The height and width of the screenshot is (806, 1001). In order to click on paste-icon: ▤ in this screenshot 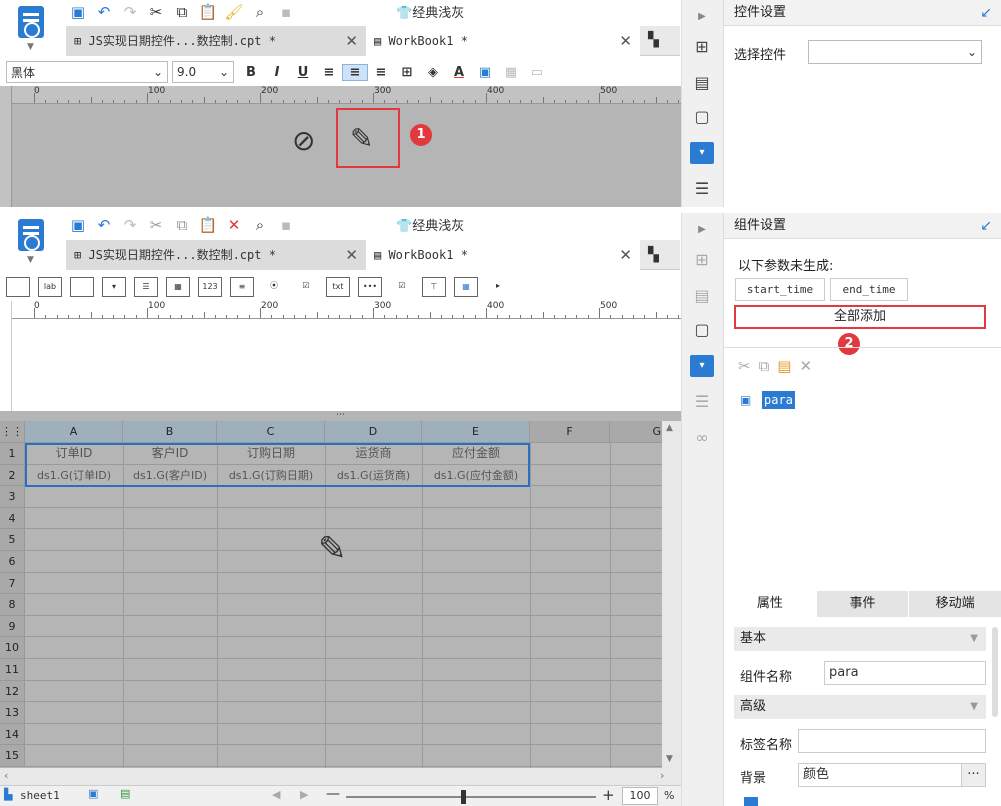, I will do `click(788, 366)`.